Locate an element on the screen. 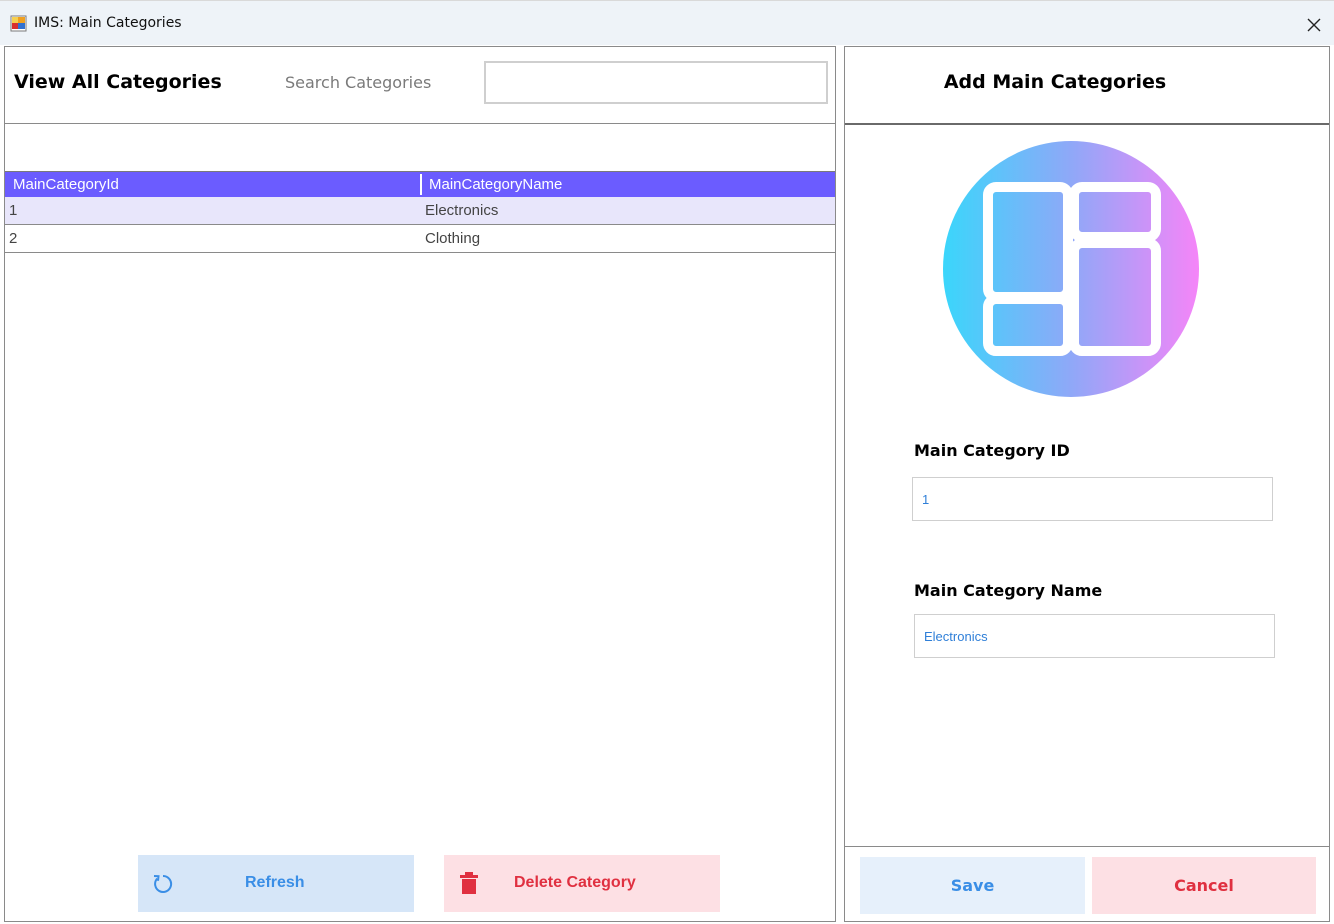 The image size is (1334, 924). category-name-input is located at coordinates (1094, 636).